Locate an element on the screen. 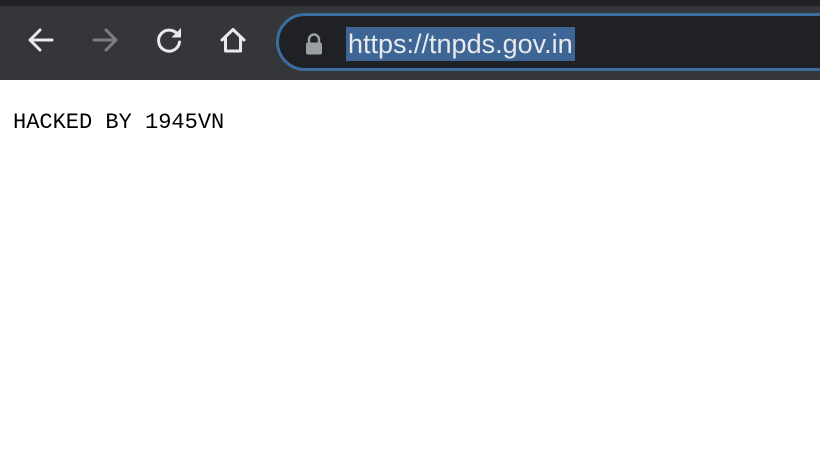 The height and width of the screenshot is (461, 820). home-icon is located at coordinates (233, 40).